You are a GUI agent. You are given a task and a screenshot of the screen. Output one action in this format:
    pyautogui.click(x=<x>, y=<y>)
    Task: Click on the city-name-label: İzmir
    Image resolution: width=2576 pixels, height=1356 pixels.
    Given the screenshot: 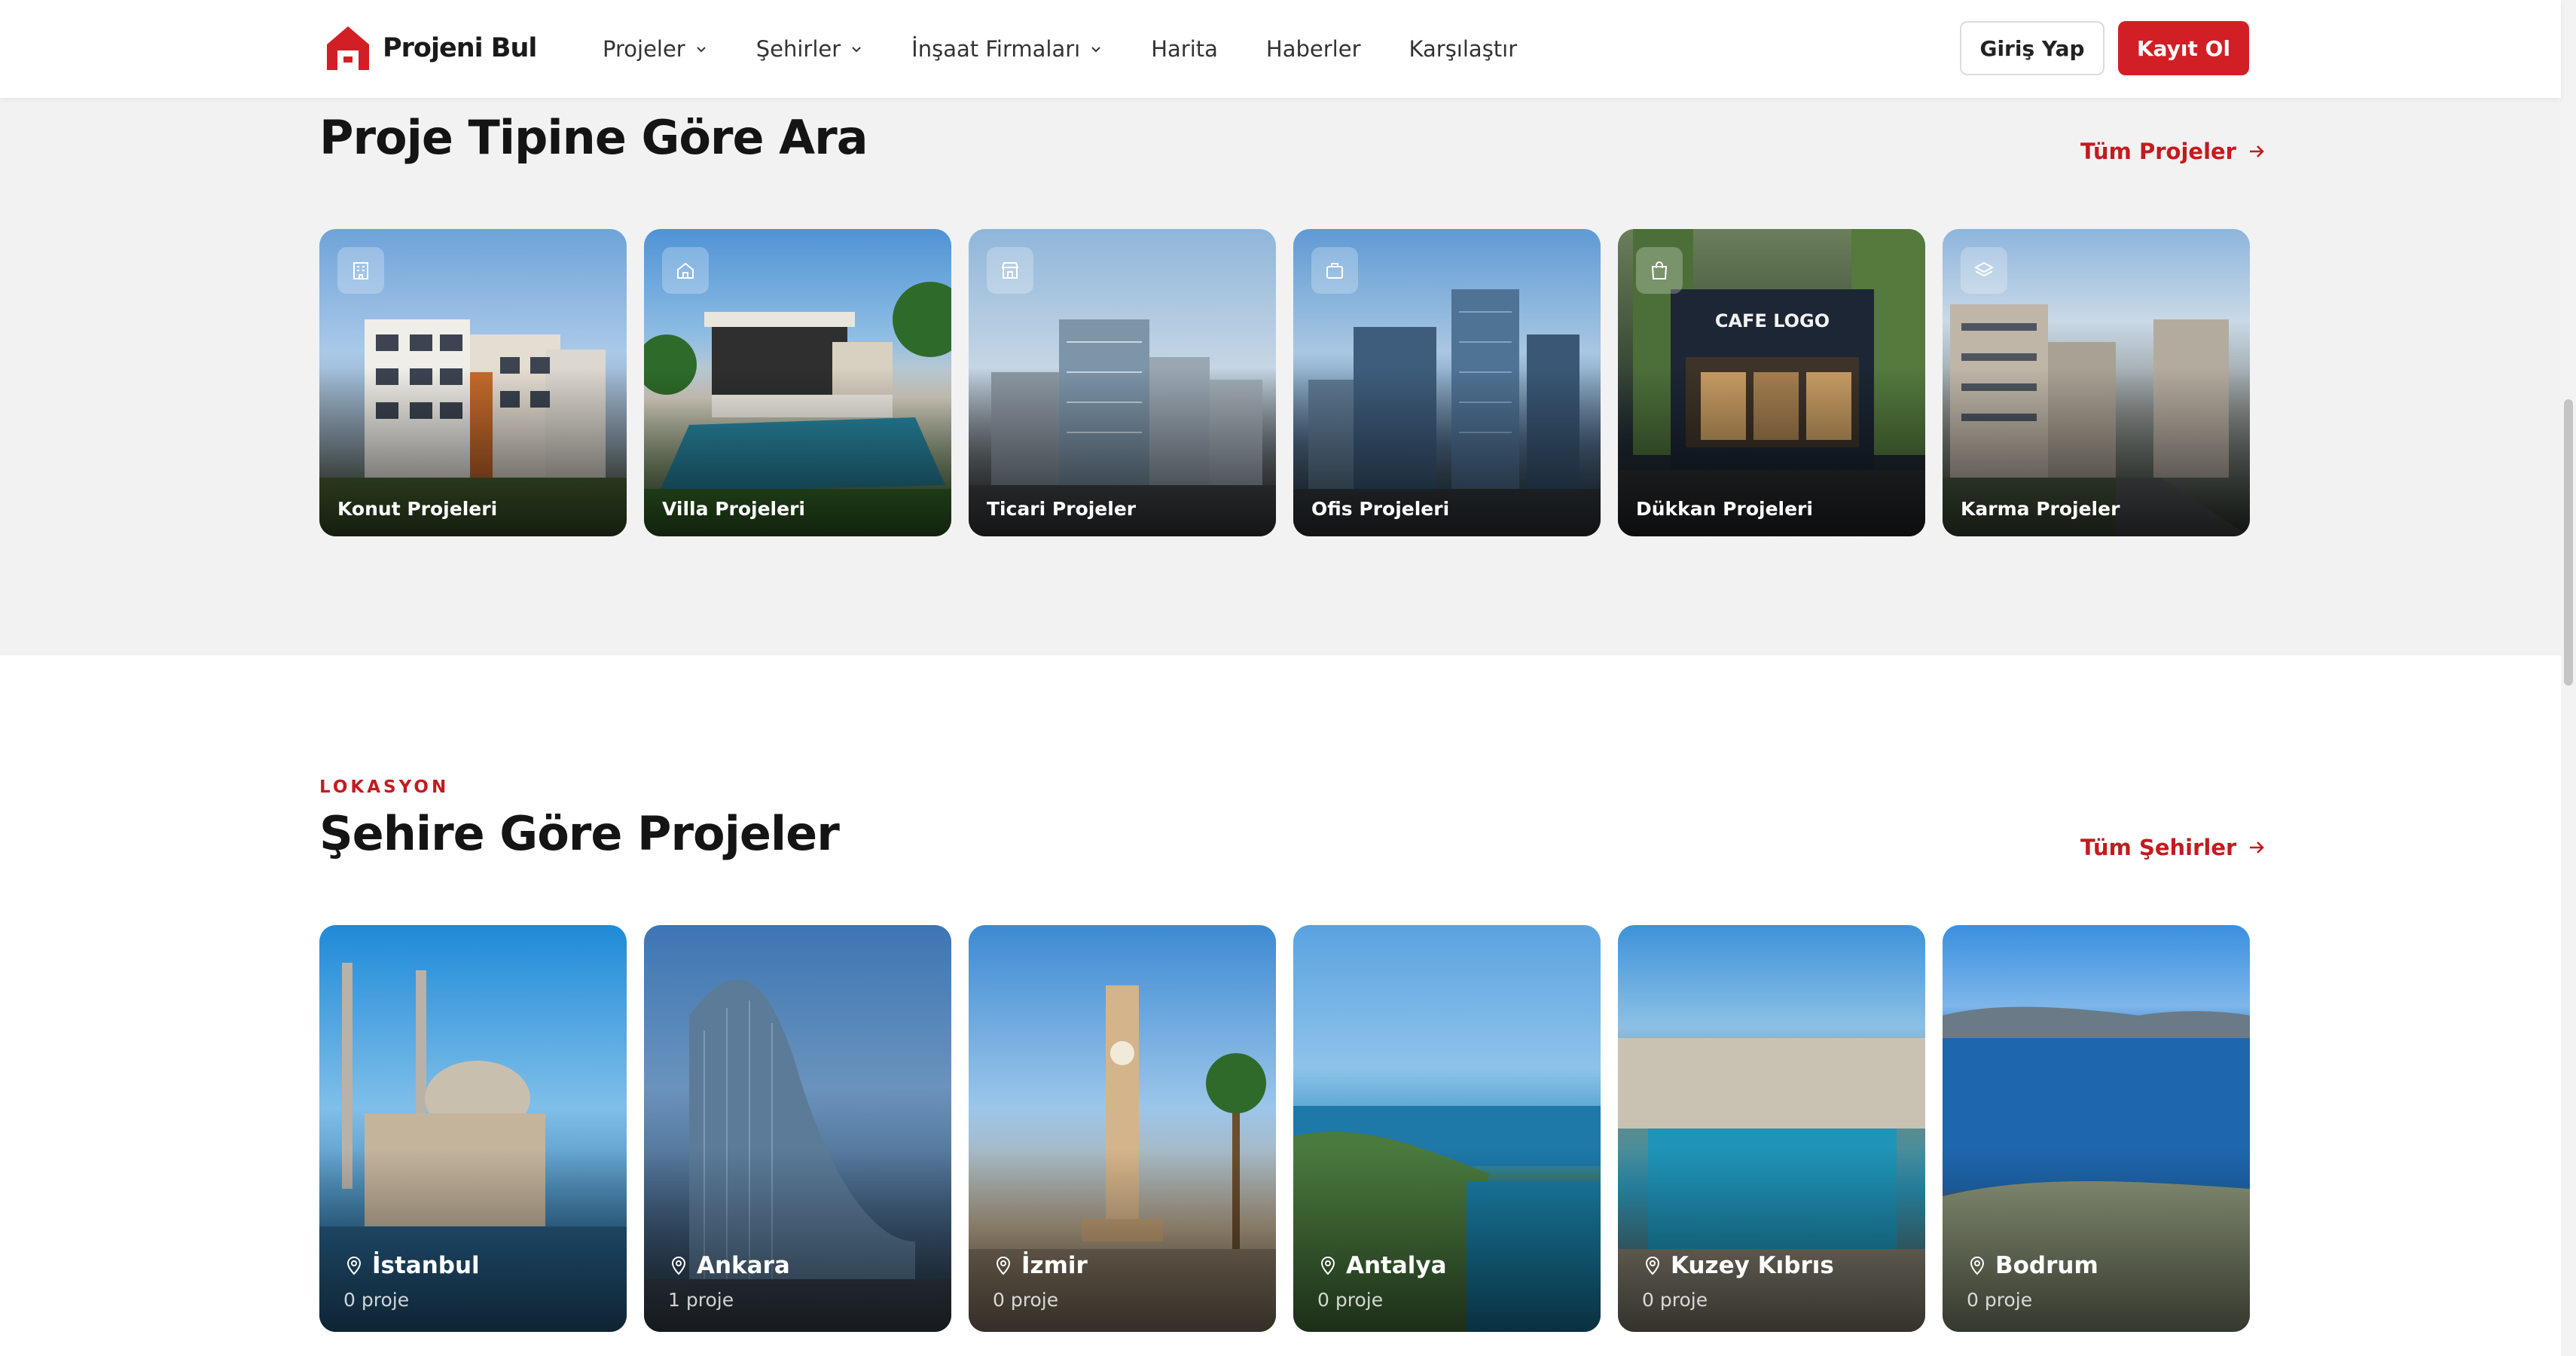 What is the action you would take?
    pyautogui.click(x=1054, y=1265)
    